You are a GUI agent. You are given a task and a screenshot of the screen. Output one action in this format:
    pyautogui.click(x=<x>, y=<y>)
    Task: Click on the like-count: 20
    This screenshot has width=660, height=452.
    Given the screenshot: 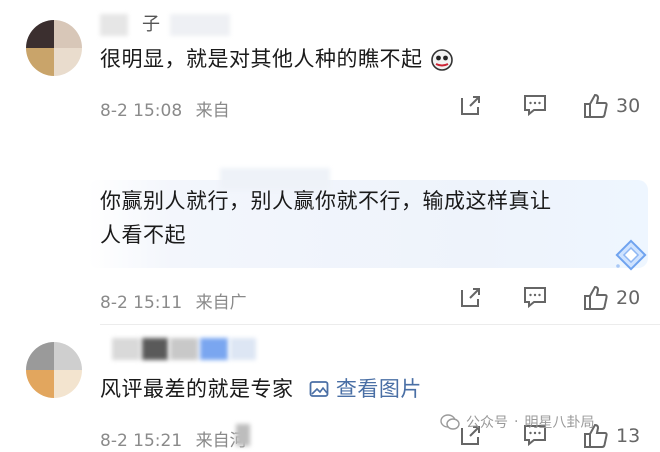 What is the action you would take?
    pyautogui.click(x=628, y=298)
    